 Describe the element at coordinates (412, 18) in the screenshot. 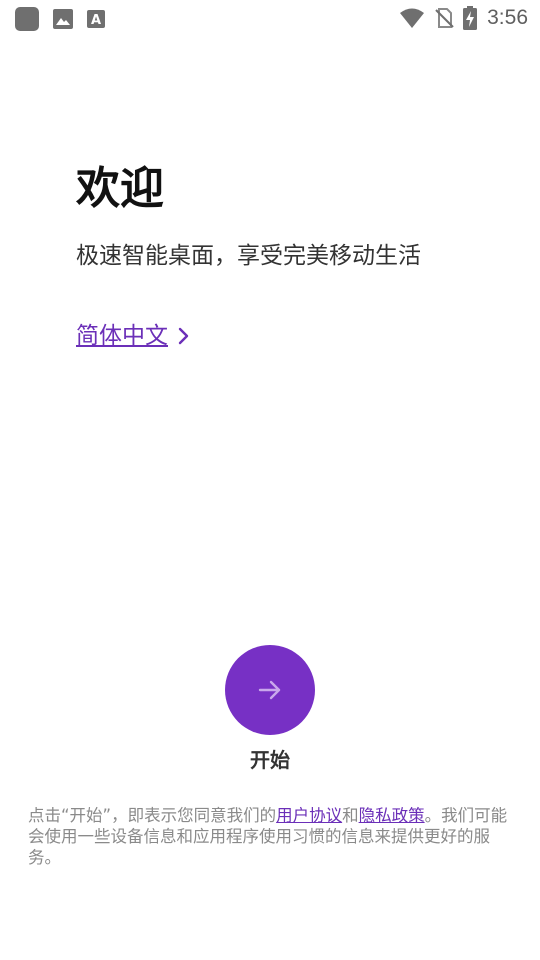

I see `wifi-icon` at that location.